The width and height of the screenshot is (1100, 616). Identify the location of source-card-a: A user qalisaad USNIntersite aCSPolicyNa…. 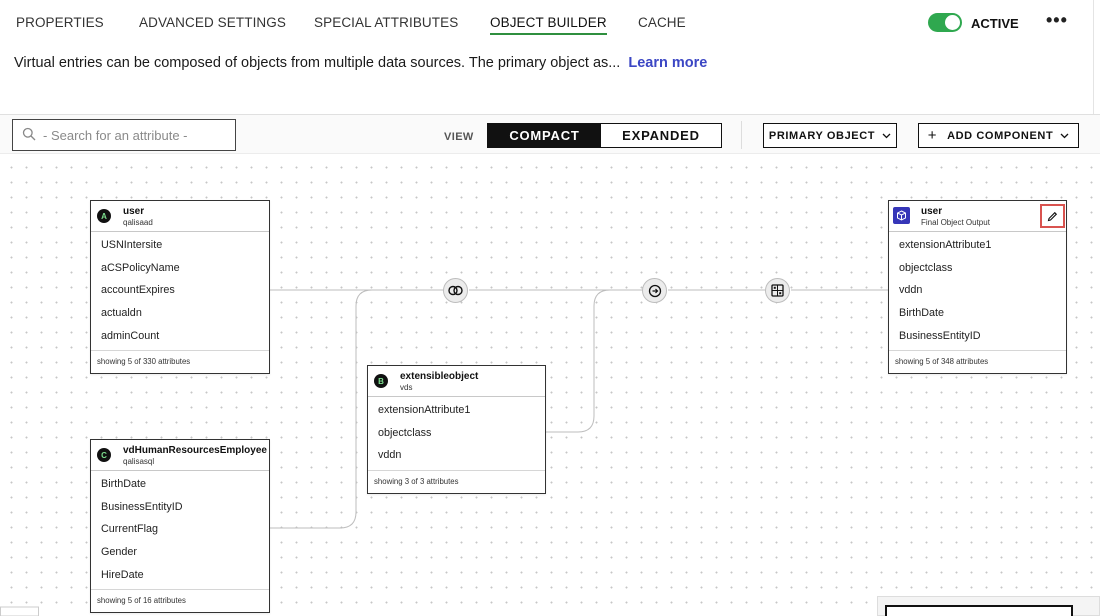
(180, 287).